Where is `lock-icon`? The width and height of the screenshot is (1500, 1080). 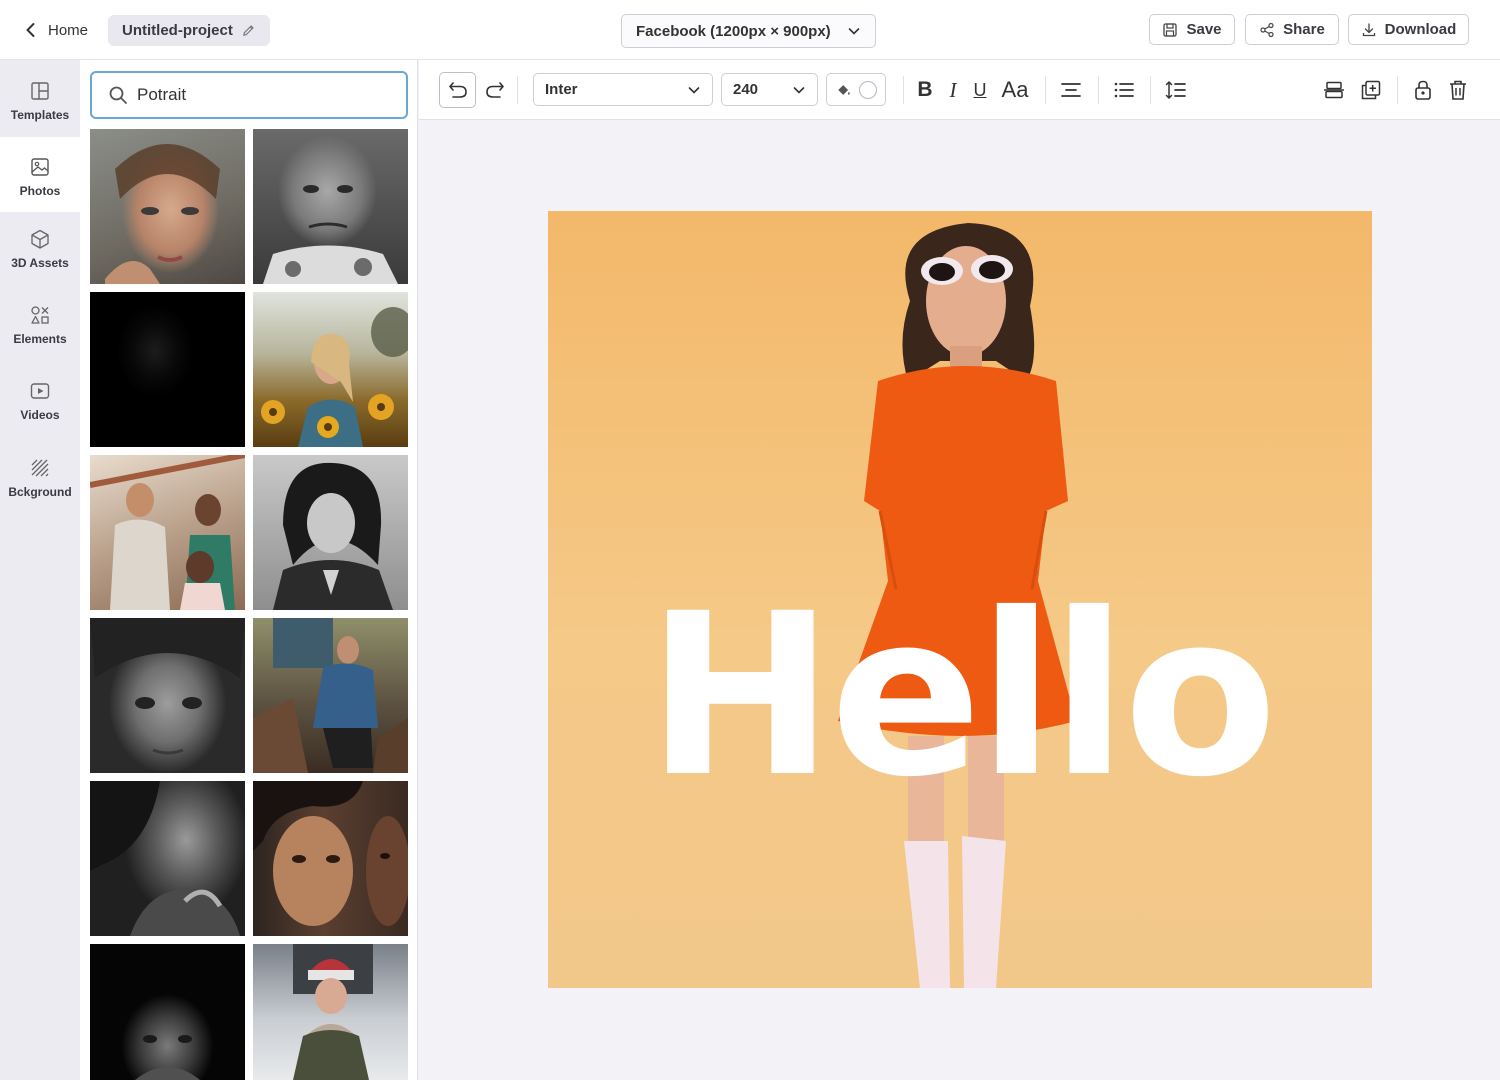
lock-icon is located at coordinates (1423, 90).